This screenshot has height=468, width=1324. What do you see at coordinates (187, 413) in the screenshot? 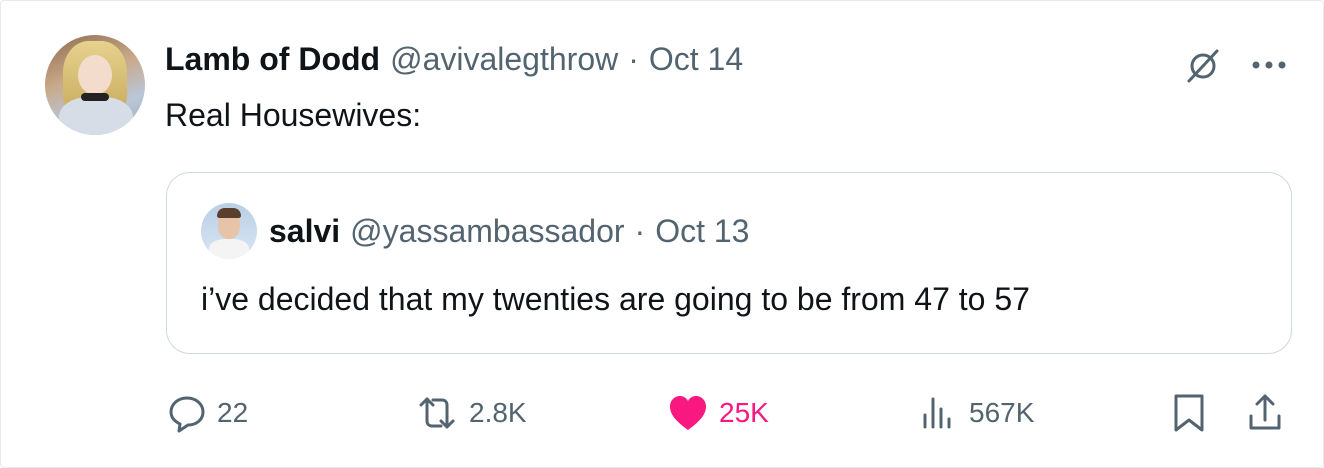
I see `reply-icon` at bounding box center [187, 413].